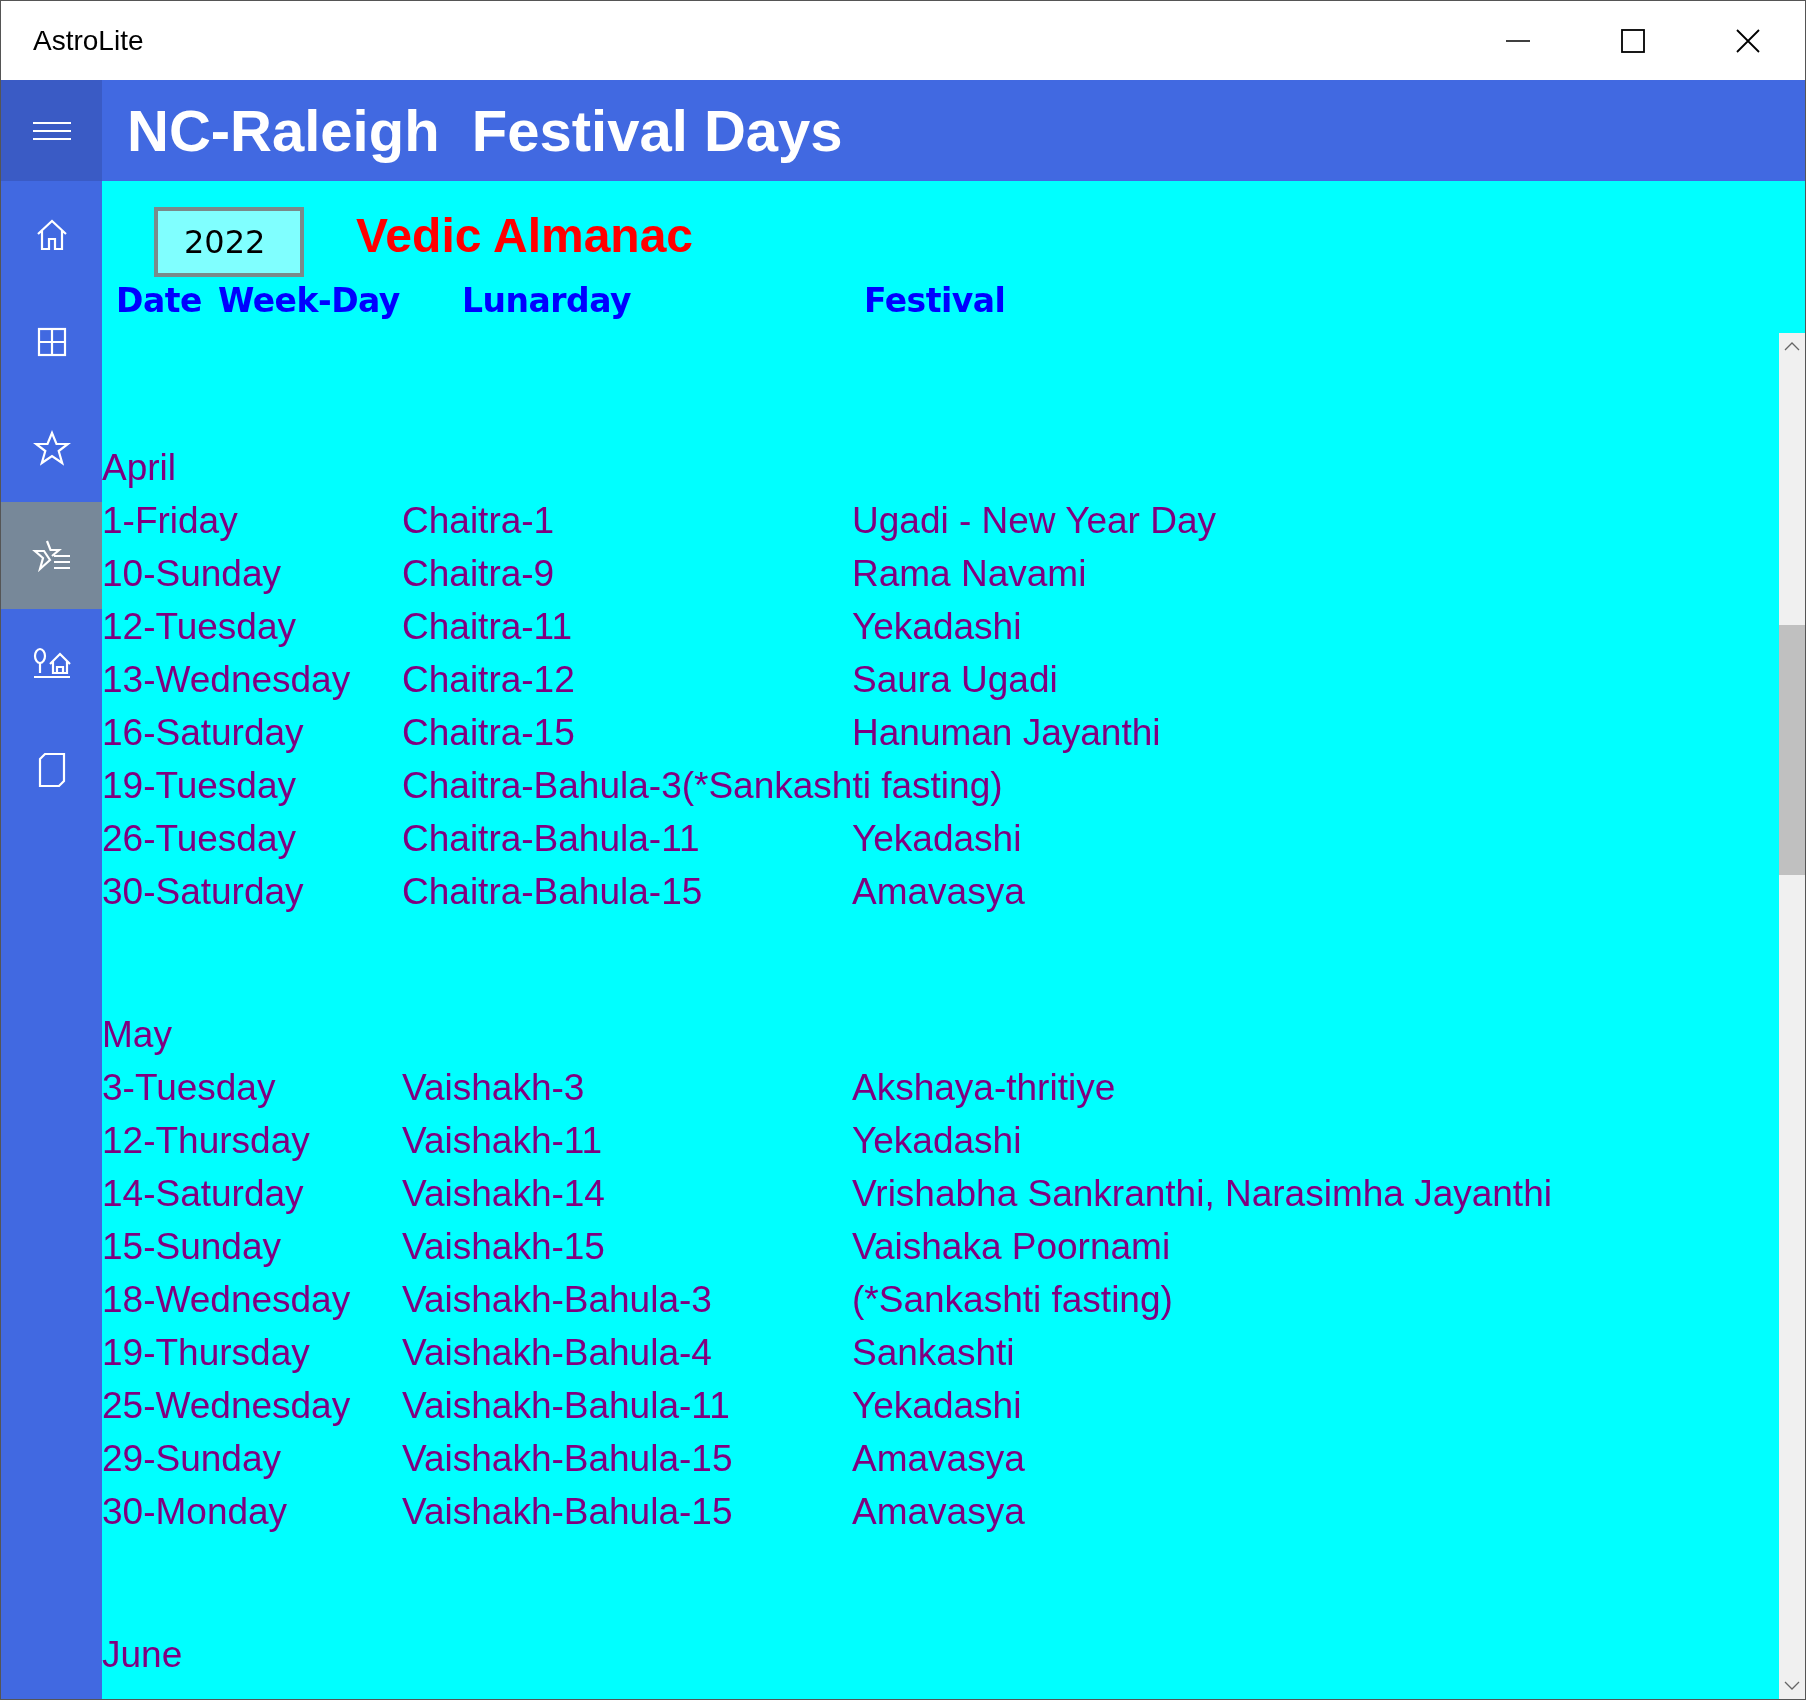 Image resolution: width=1806 pixels, height=1700 pixels. What do you see at coordinates (203, 1194) in the screenshot?
I see `date-cell-text: 14-Saturday` at bounding box center [203, 1194].